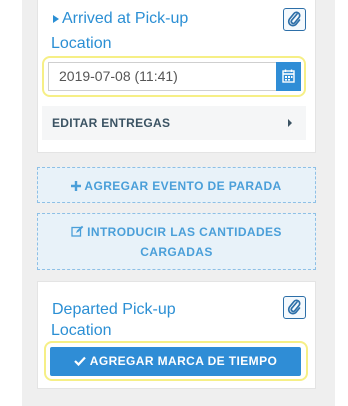  Describe the element at coordinates (111, 123) in the screenshot. I see `edit-deliveries-label: EDITAR ENTREGAS` at that location.